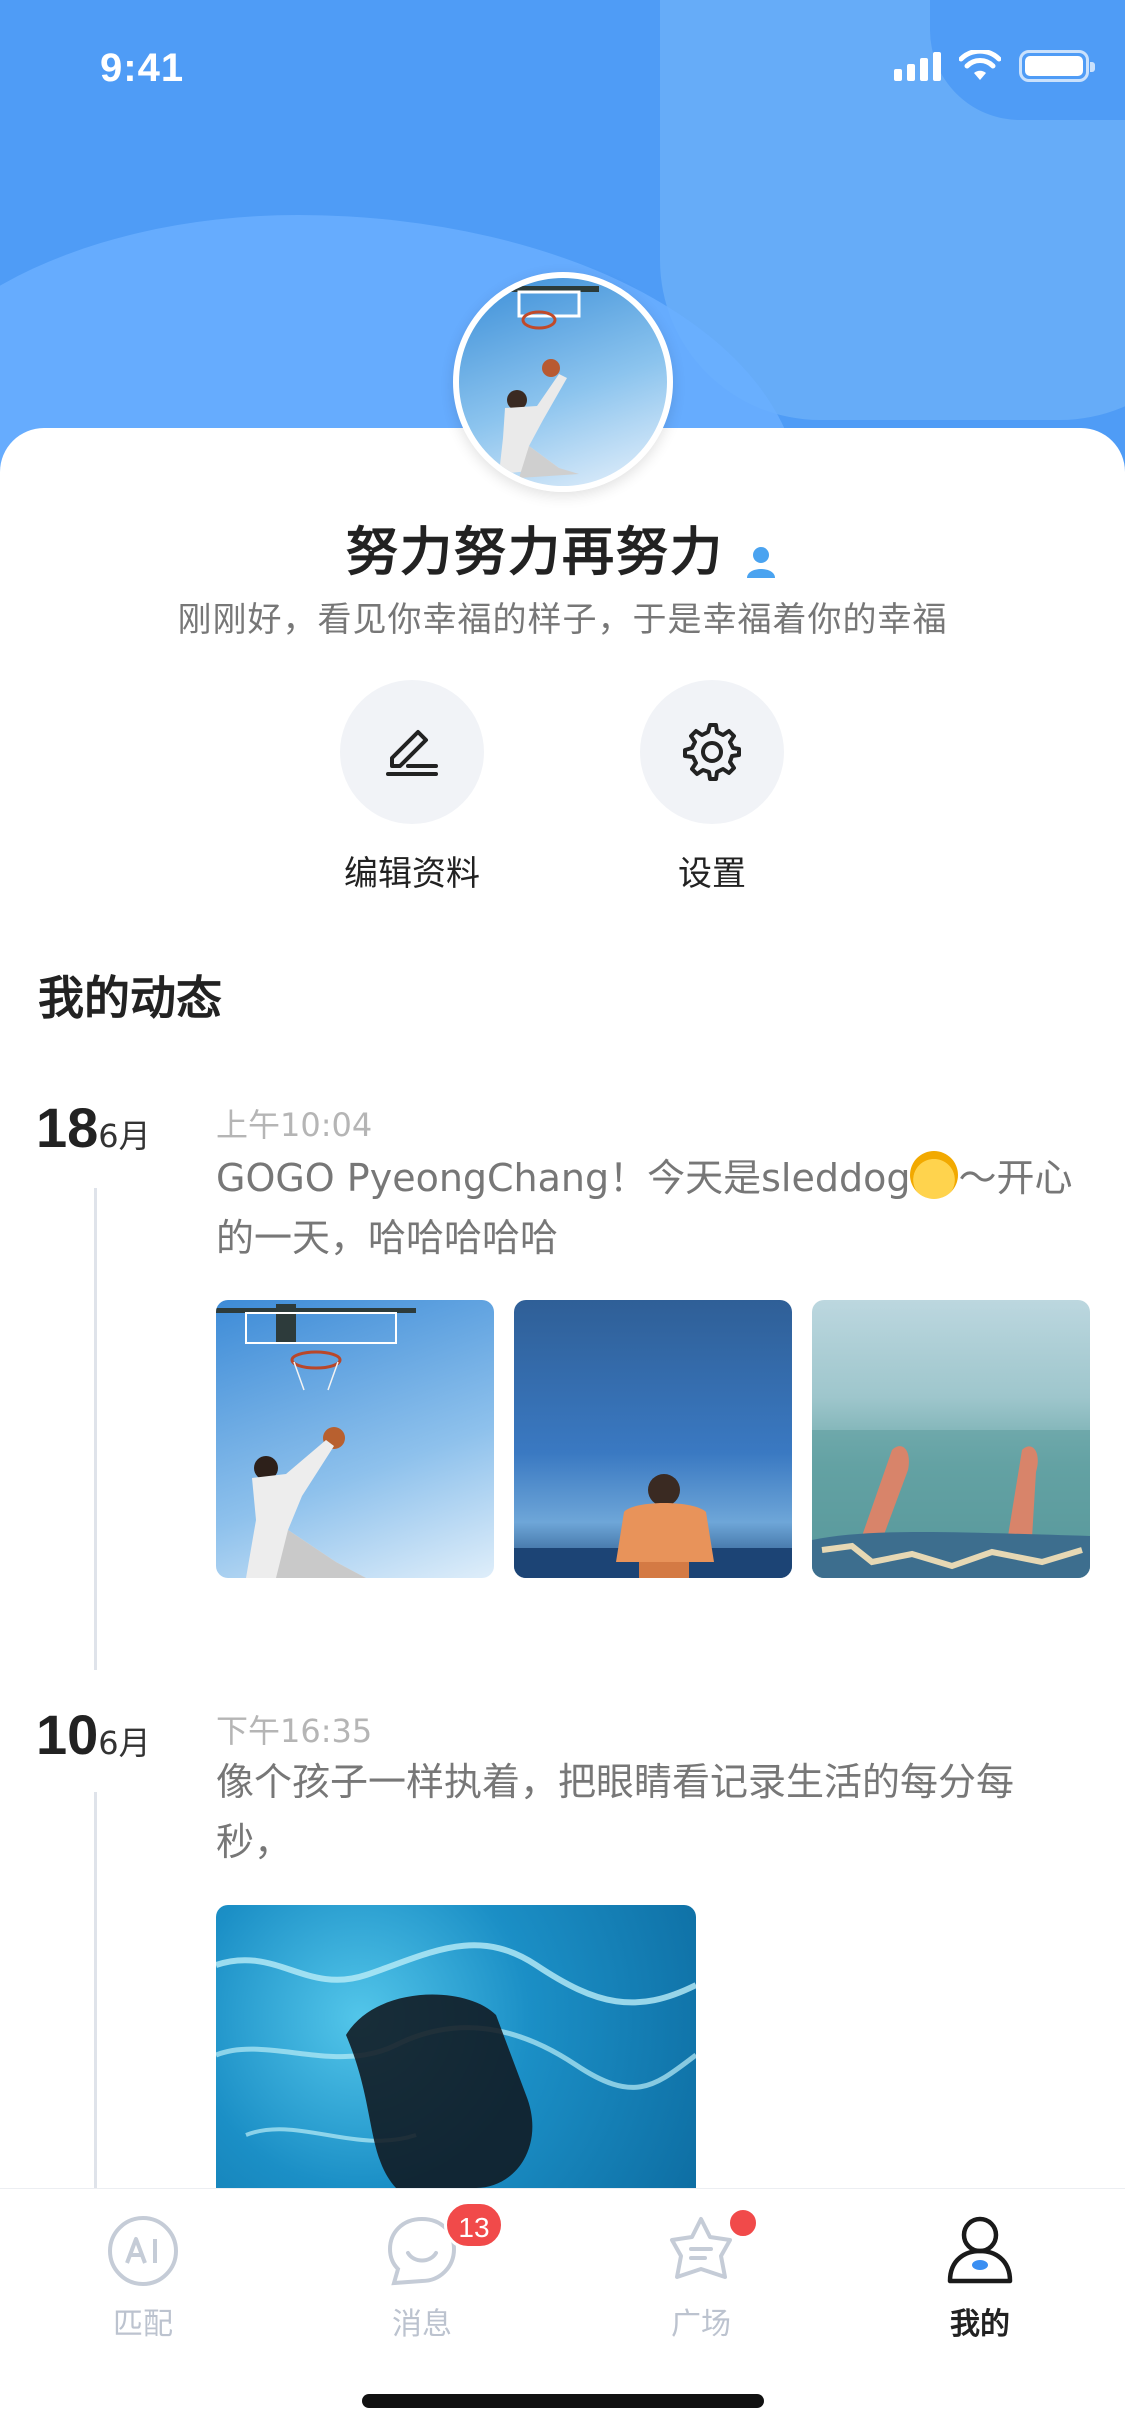 The image size is (1125, 2436). Describe the element at coordinates (917, 66) in the screenshot. I see `cellular-signal-icon` at that location.